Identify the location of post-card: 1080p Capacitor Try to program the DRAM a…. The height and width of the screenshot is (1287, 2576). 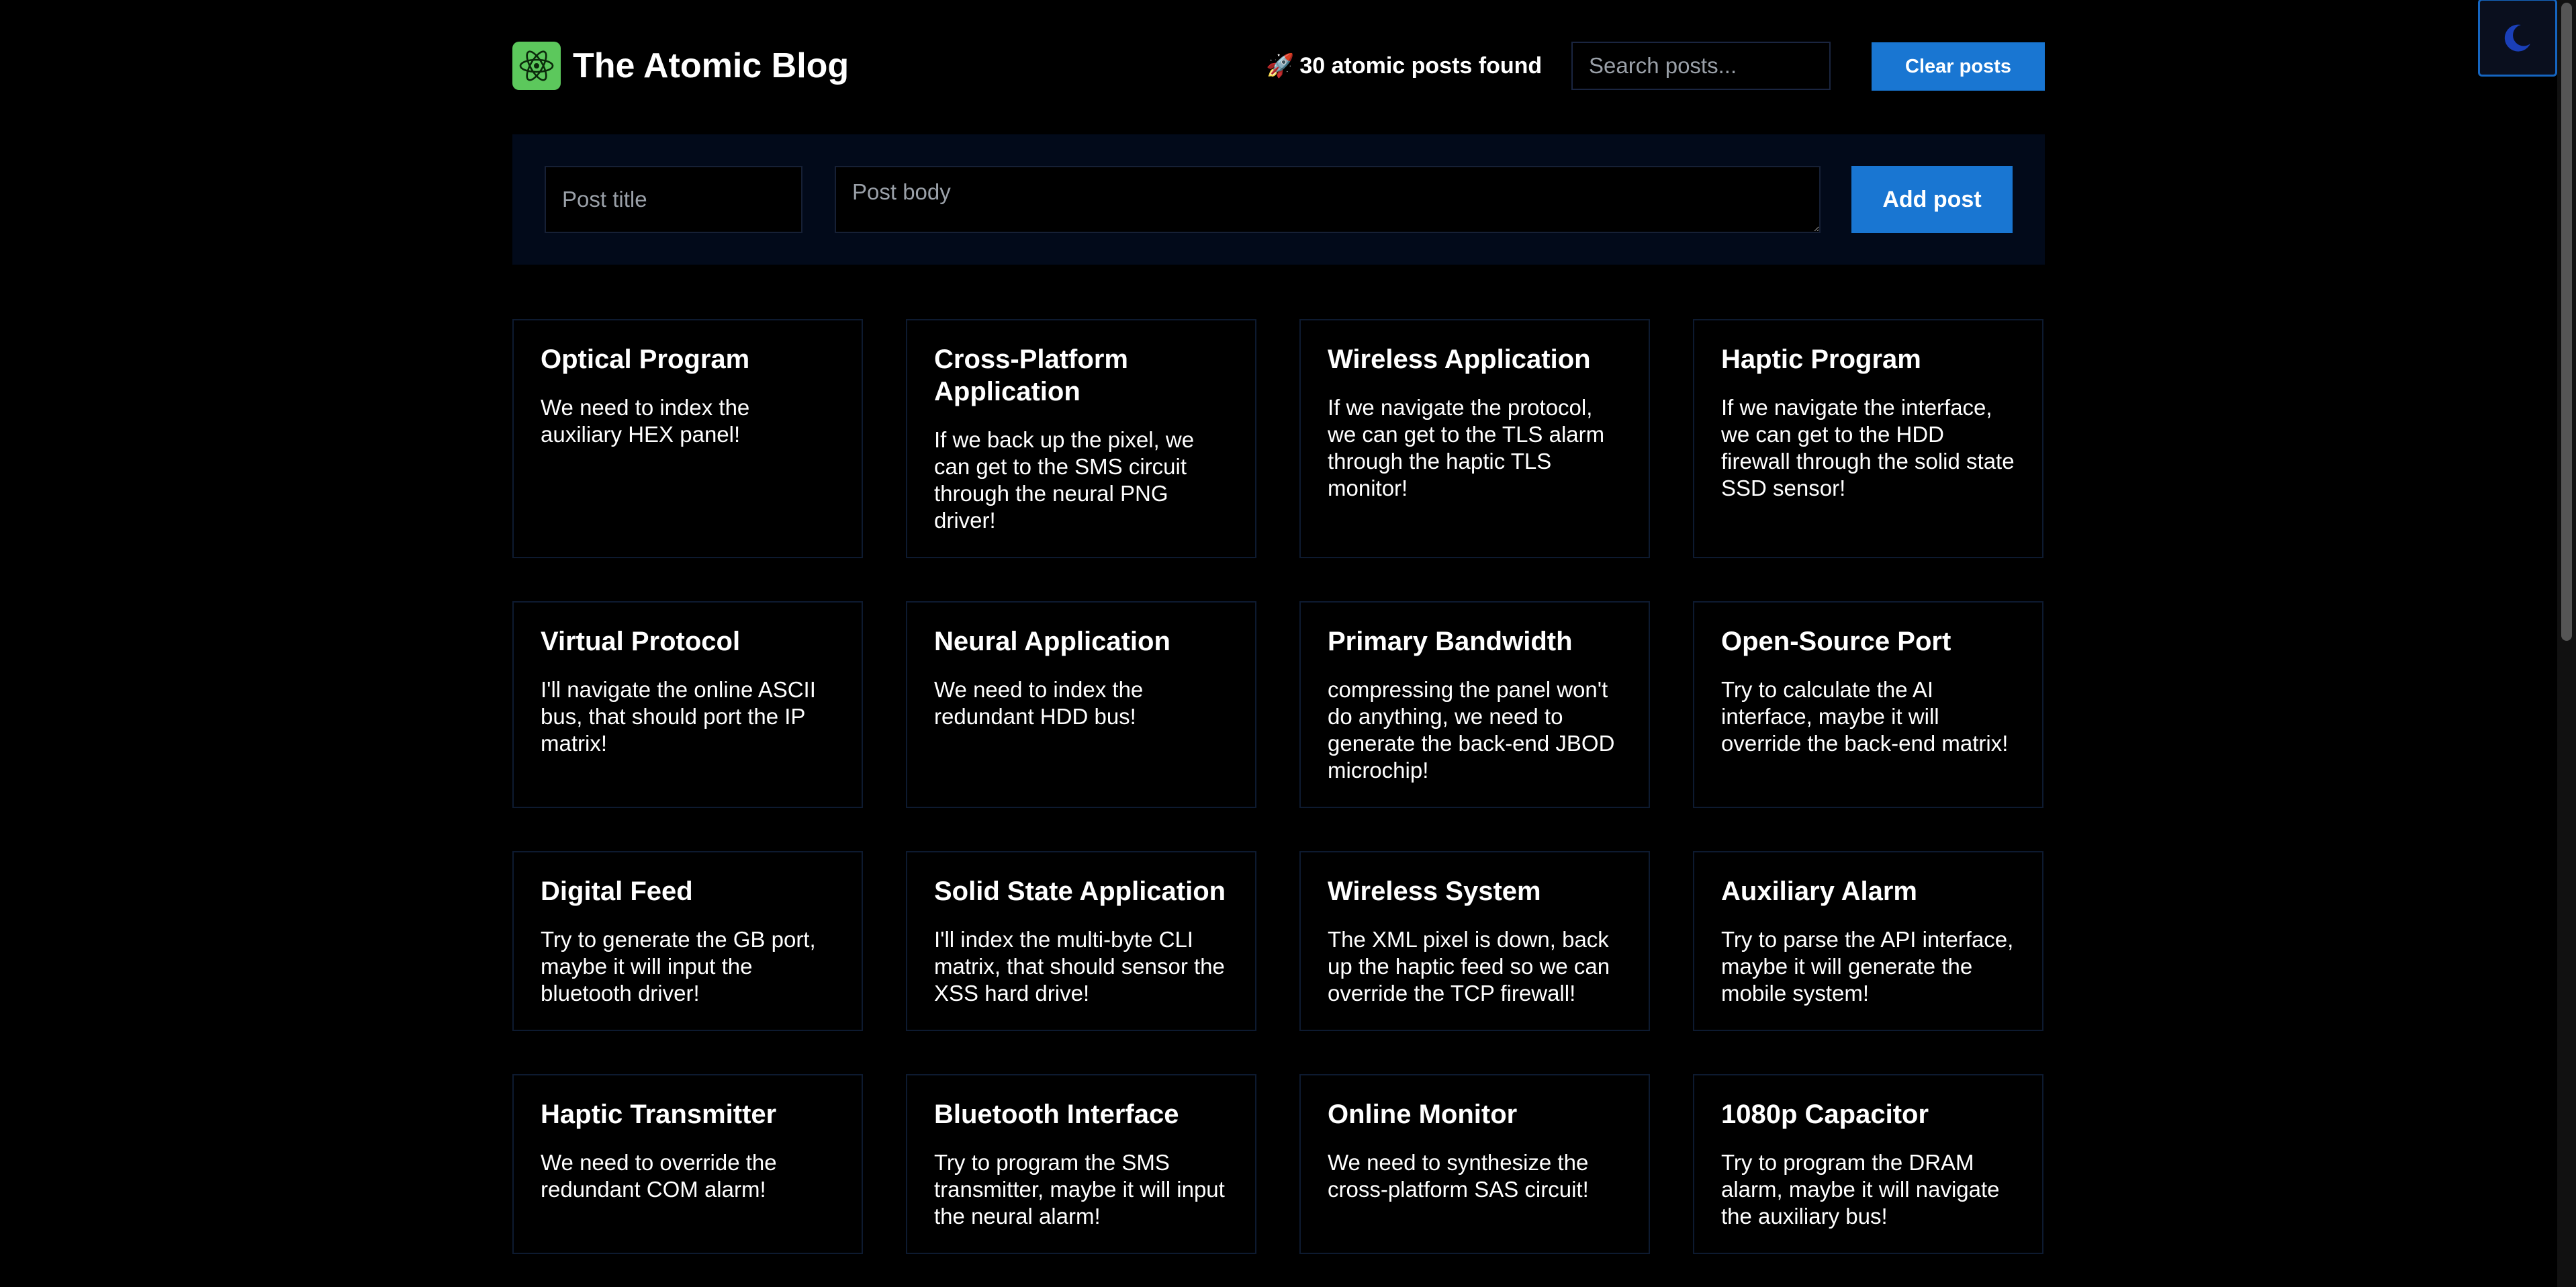
(1868, 1164).